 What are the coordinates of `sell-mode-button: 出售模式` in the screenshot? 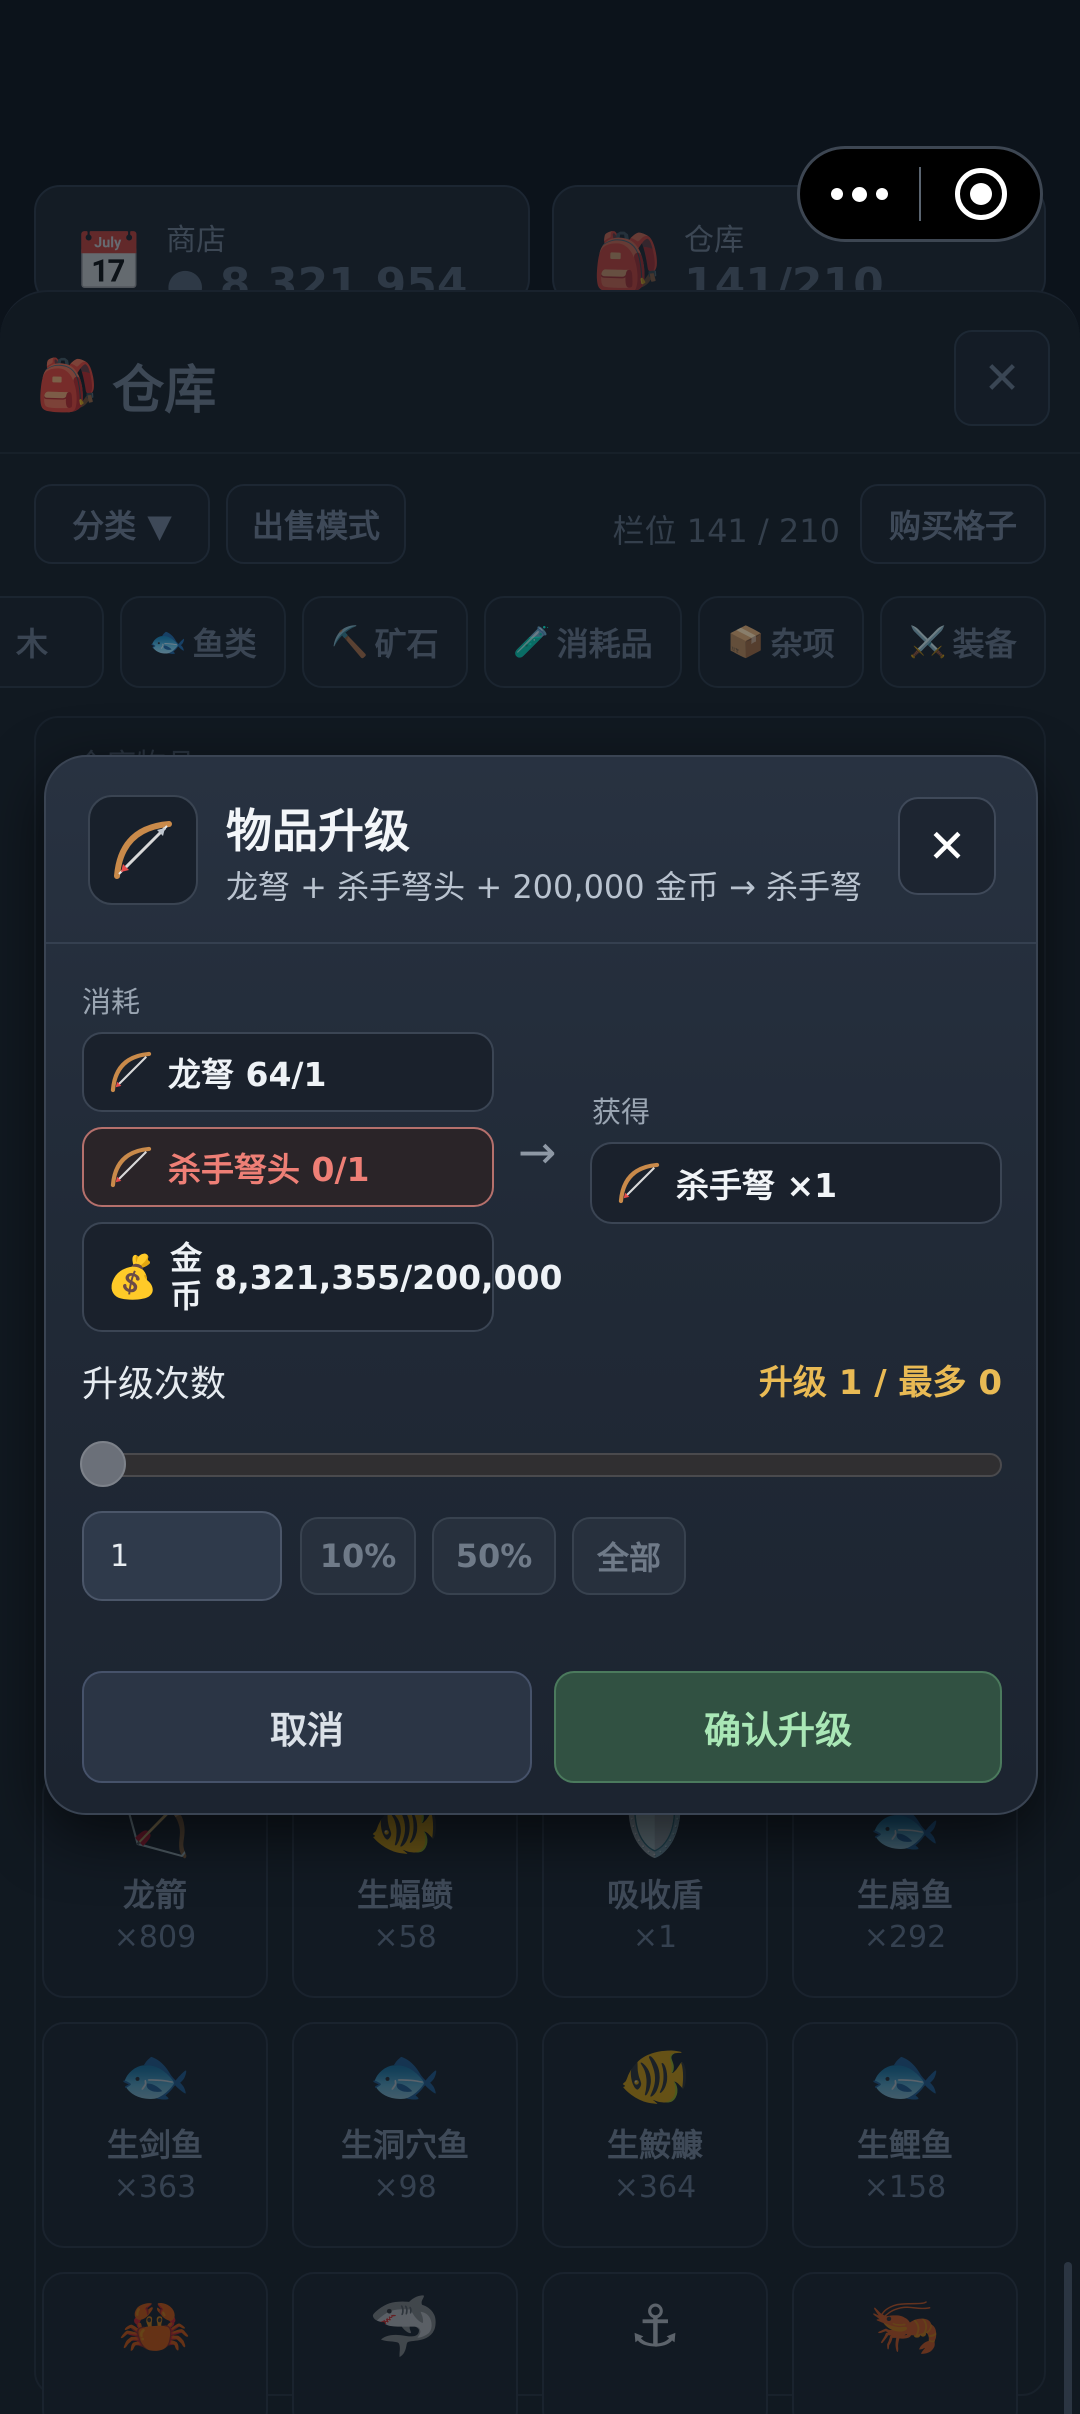 It's located at (316, 524).